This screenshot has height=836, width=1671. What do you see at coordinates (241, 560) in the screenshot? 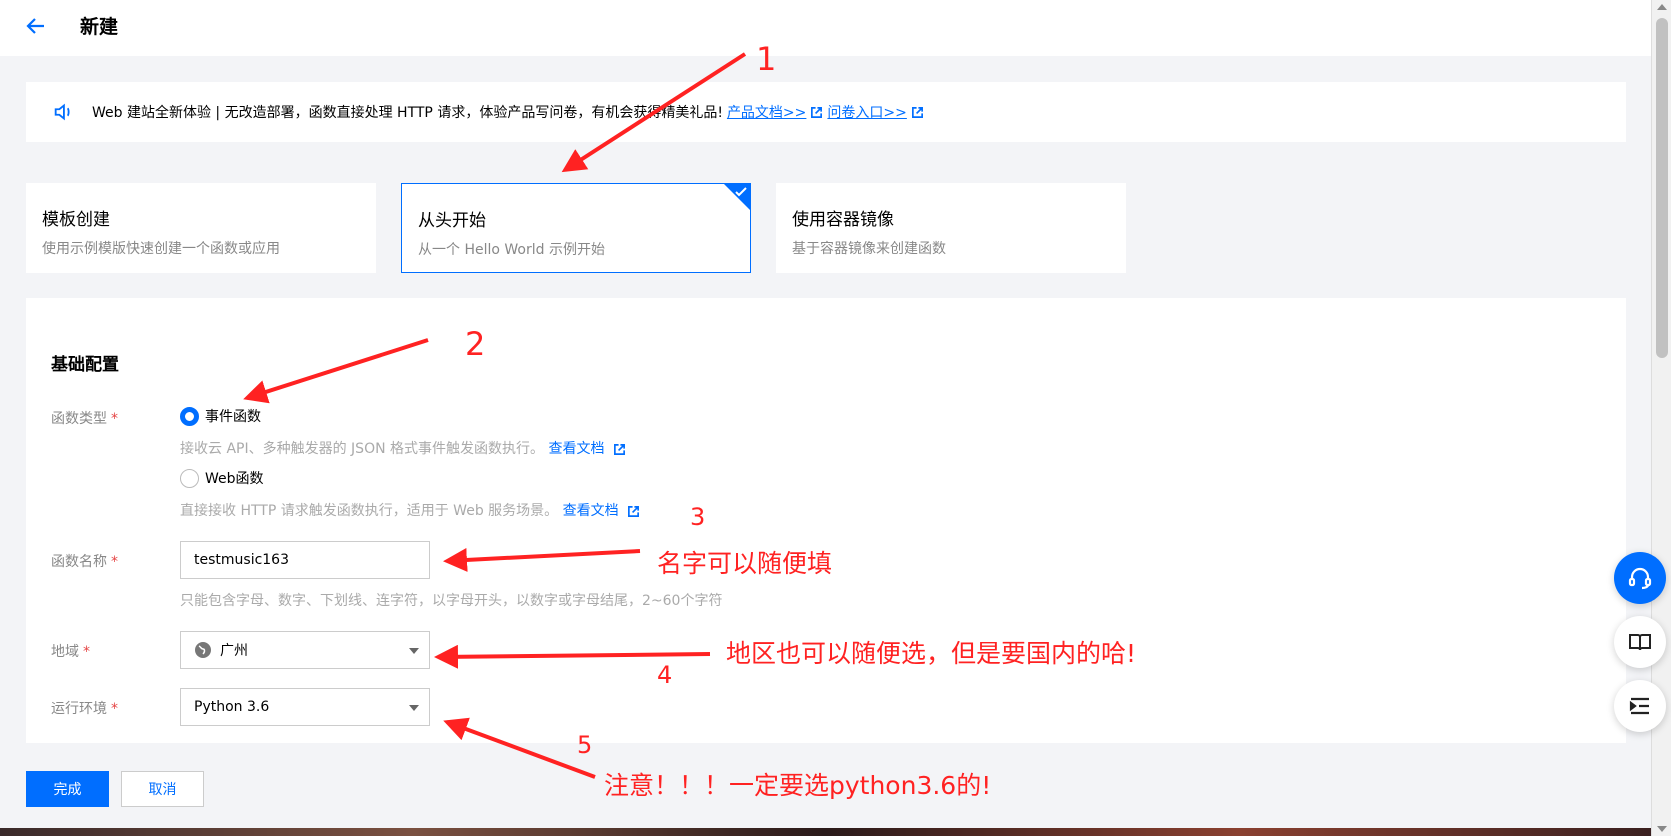
I see `input-value: testmusic163` at bounding box center [241, 560].